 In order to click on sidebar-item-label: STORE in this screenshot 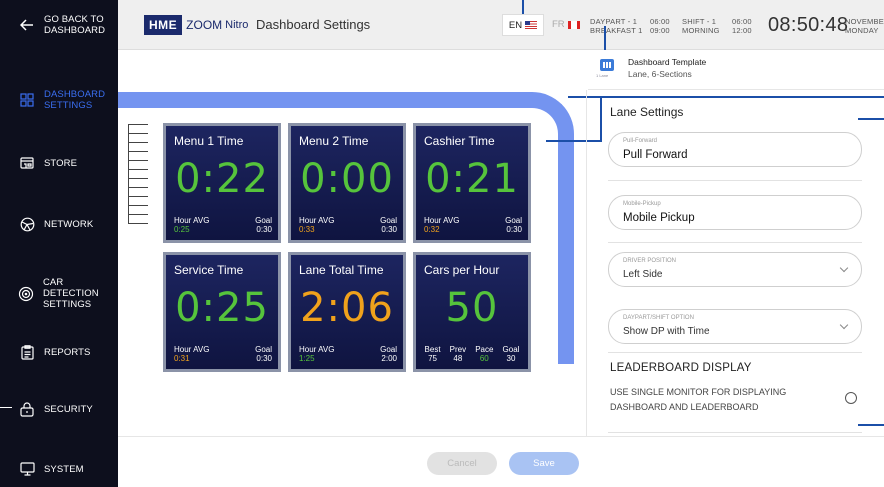, I will do `click(61, 163)`.